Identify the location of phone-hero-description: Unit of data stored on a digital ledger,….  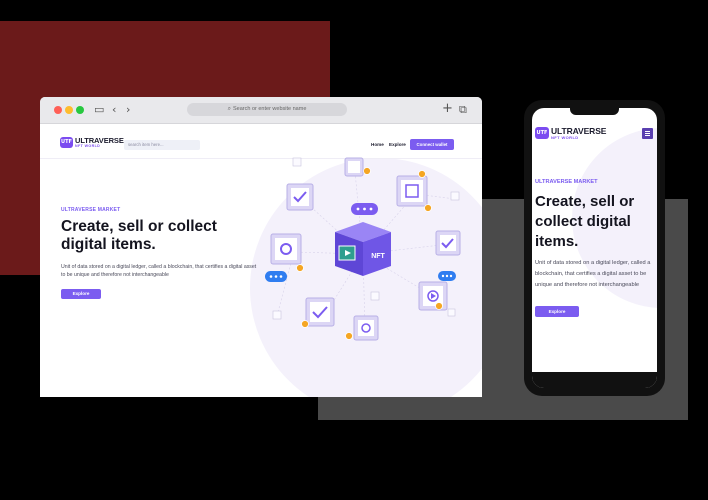
(593, 274).